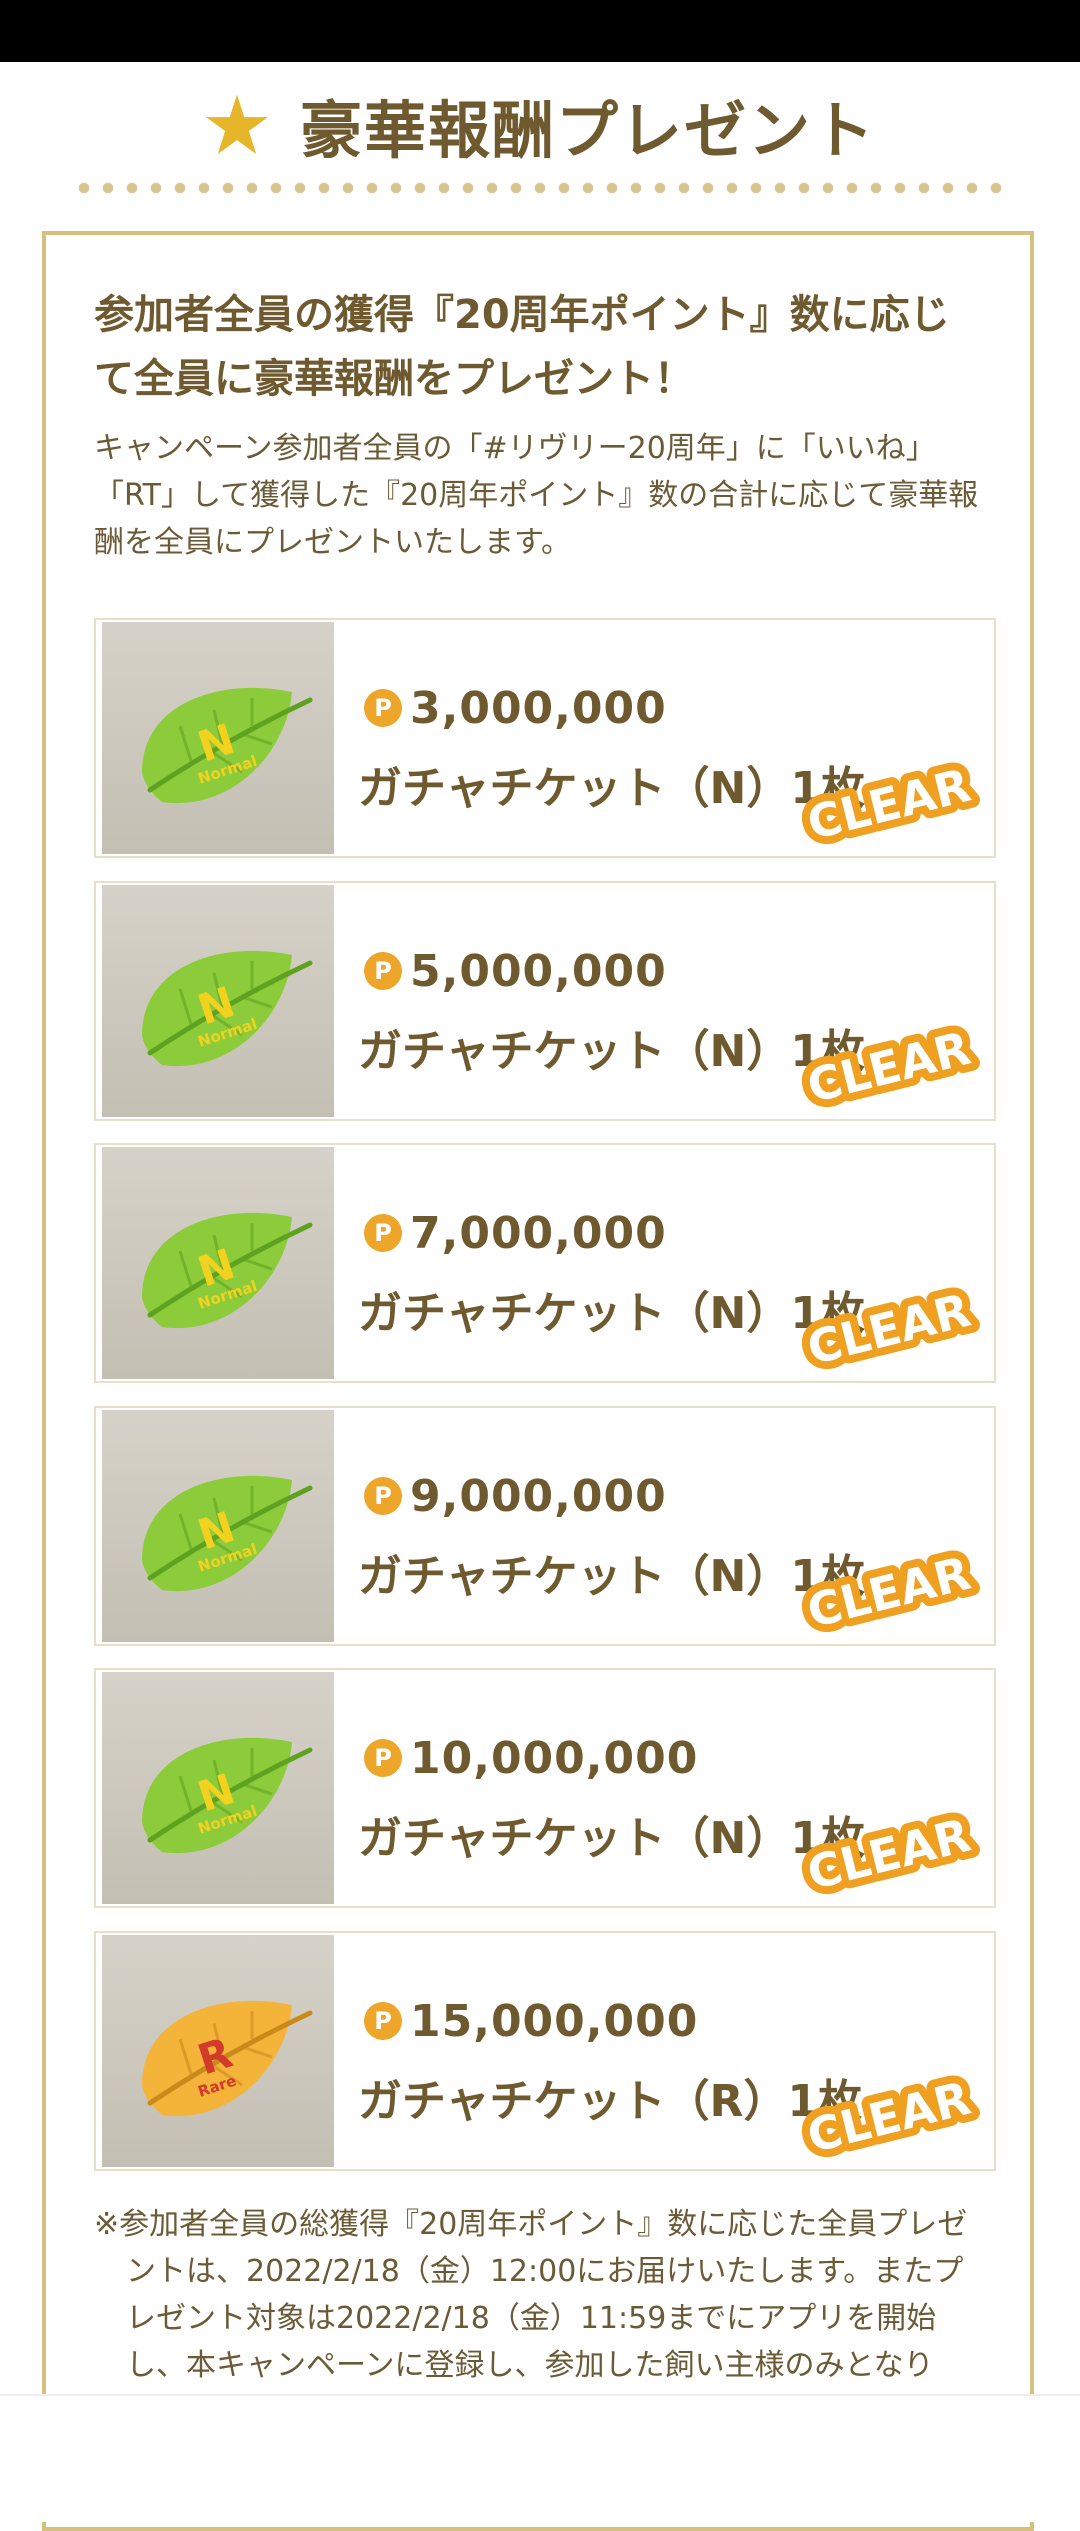 This screenshot has height=2531, width=1080. What do you see at coordinates (540, 2458) in the screenshot?
I see `bottom-bar` at bounding box center [540, 2458].